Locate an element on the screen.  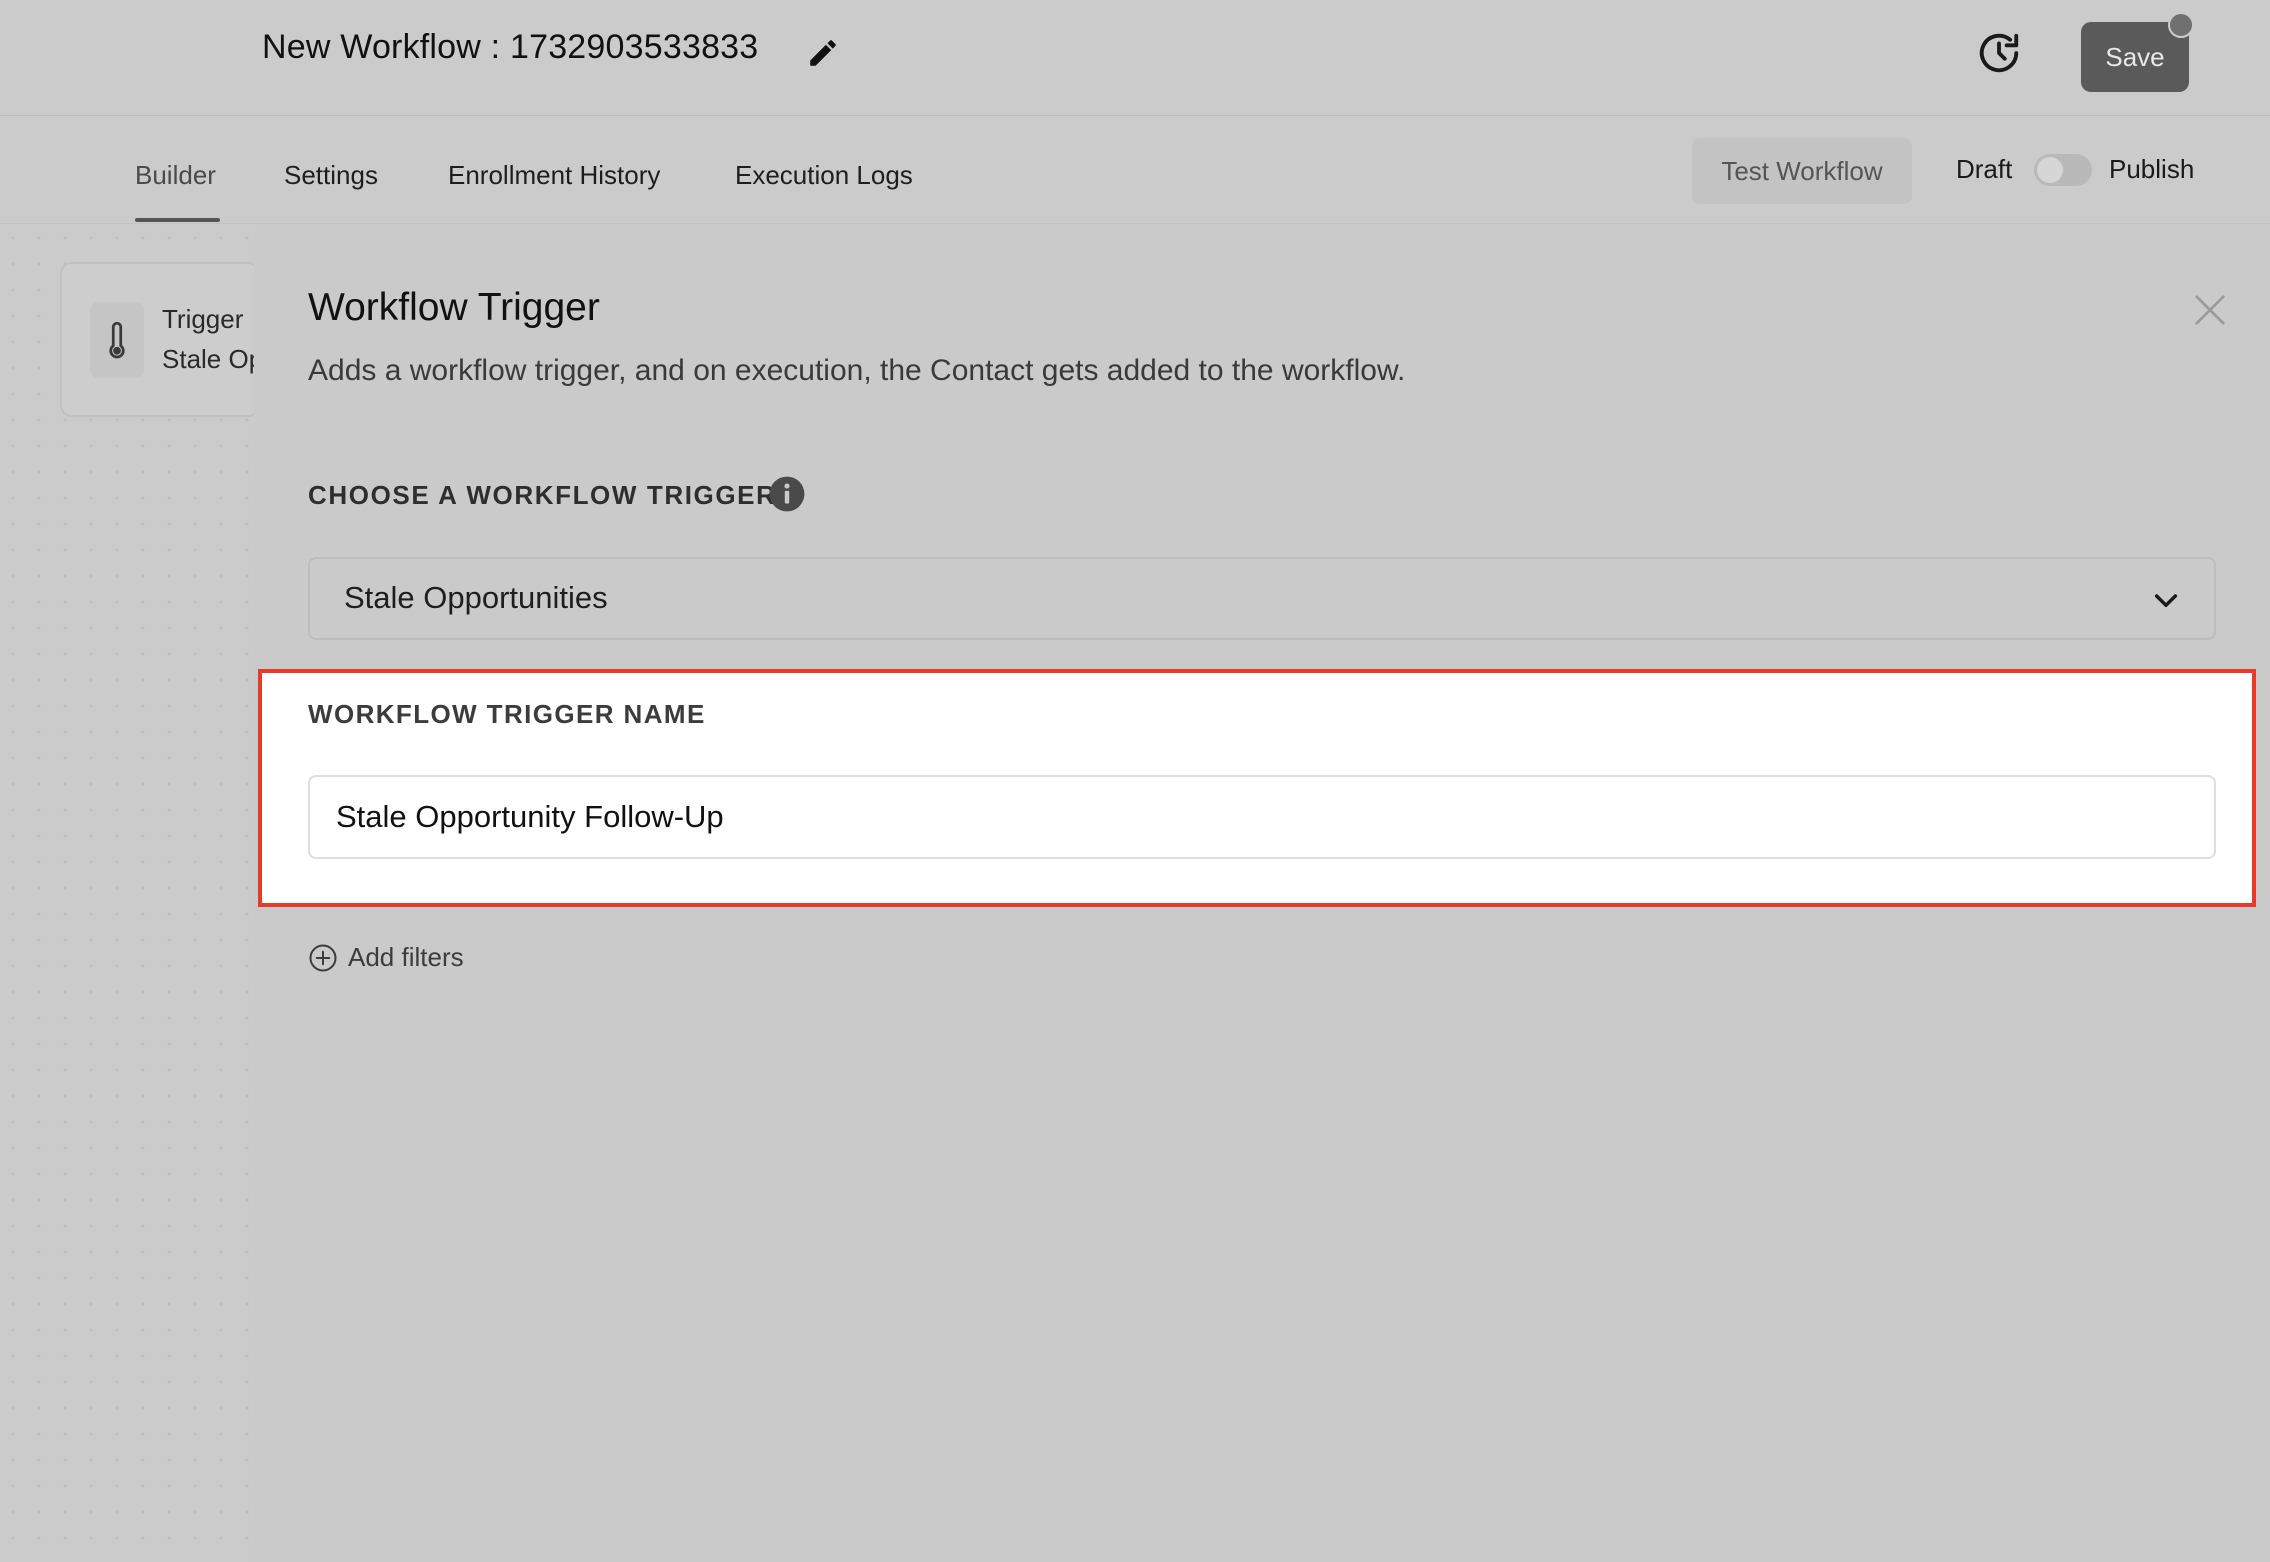
node-icon-container is located at coordinates (117, 340).